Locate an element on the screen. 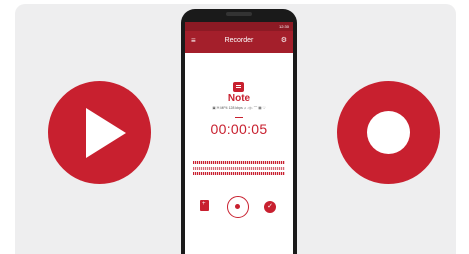 This screenshot has width=469, height=254. record-button is located at coordinates (238, 207).